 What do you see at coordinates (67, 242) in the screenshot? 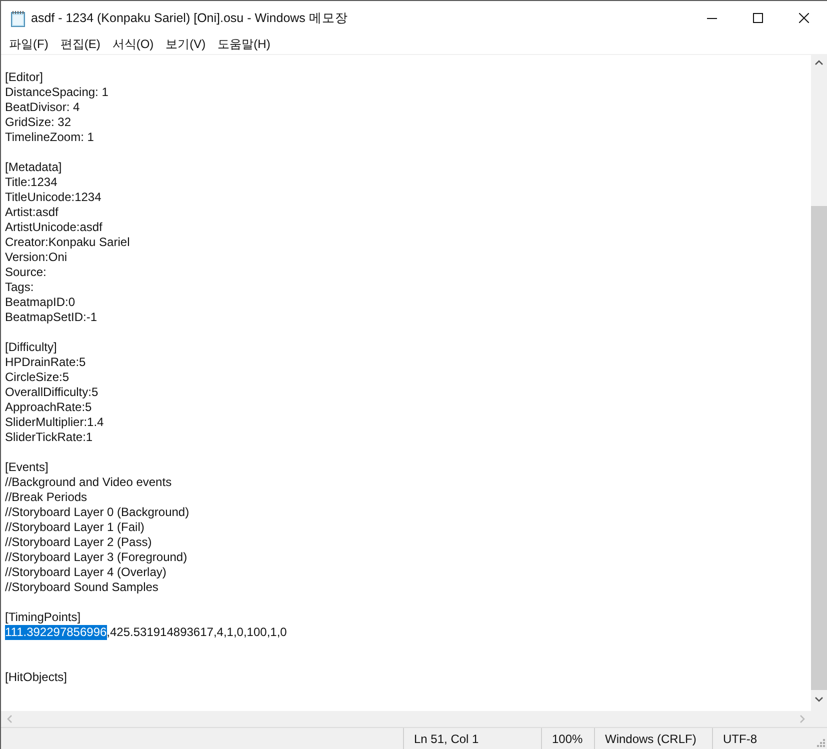
I see `text-line: Creator:Konpaku Sariel` at bounding box center [67, 242].